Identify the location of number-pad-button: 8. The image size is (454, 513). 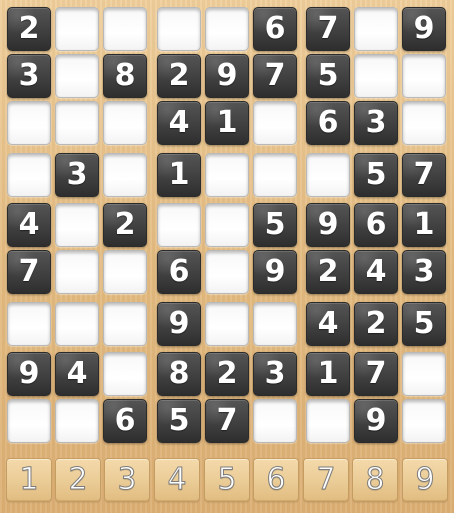
(375, 480).